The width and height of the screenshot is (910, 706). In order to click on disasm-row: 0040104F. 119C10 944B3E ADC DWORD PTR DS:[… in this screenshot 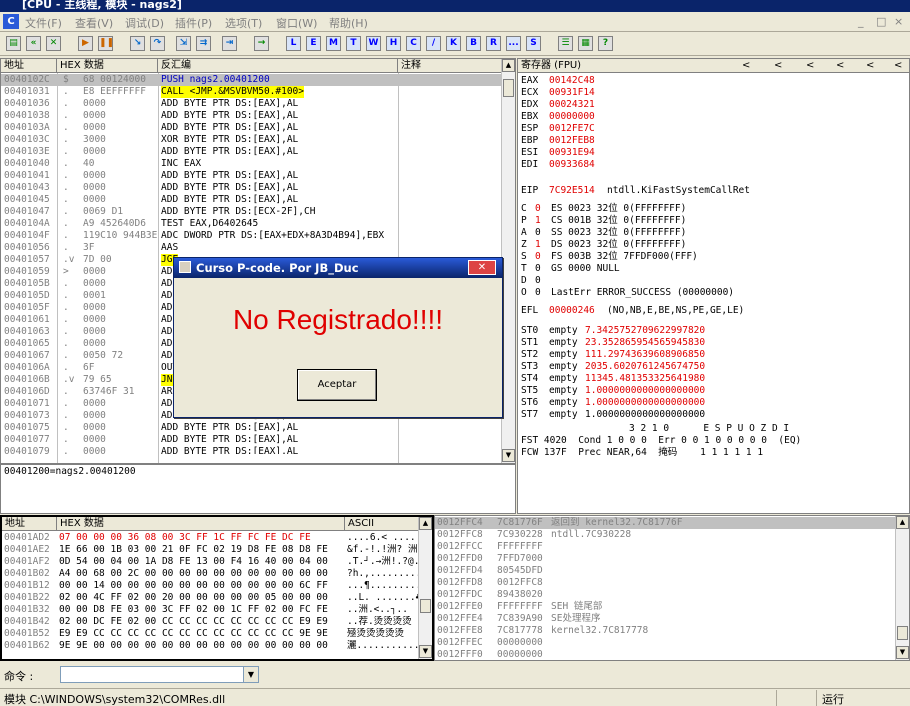, I will do `click(251, 236)`.